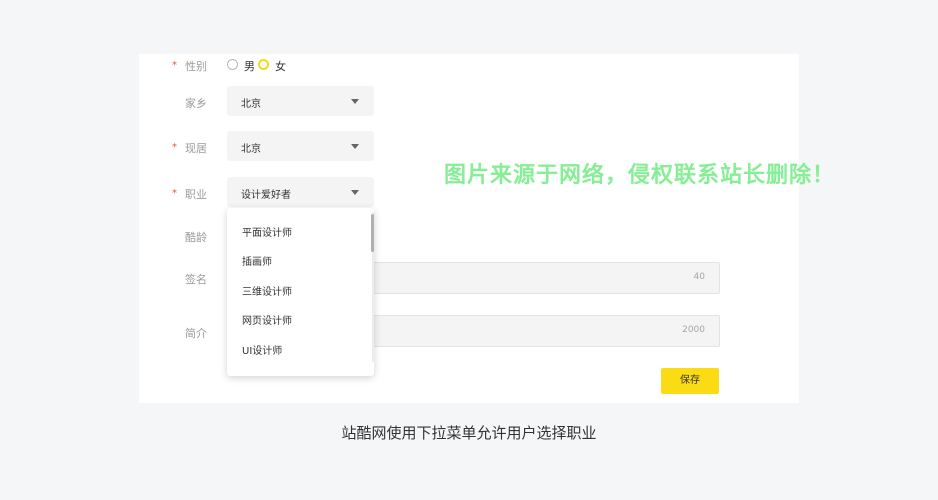 The width and height of the screenshot is (938, 500). What do you see at coordinates (196, 66) in the screenshot?
I see `gender-label: 性别` at bounding box center [196, 66].